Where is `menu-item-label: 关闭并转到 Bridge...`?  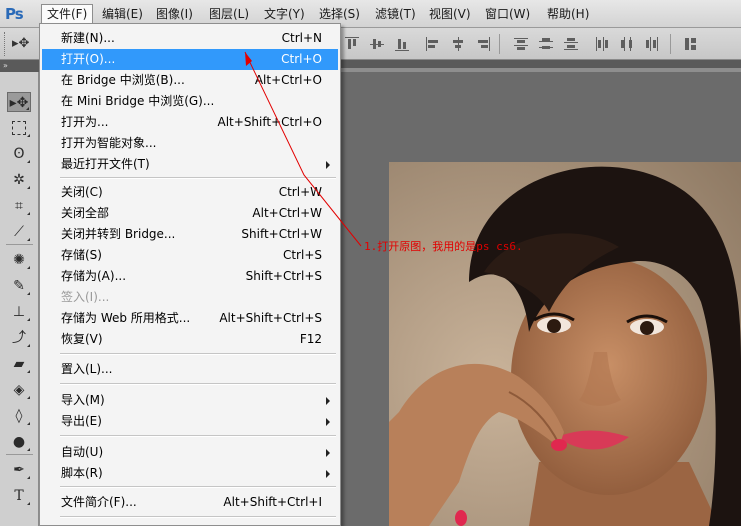
menu-item-label: 关闭并转到 Bridge... is located at coordinates (118, 234).